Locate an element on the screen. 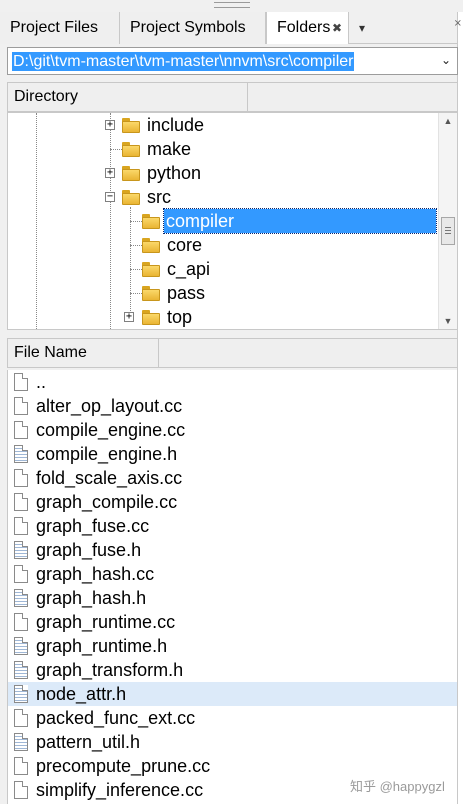  directory-header-label: Directory is located at coordinates (46, 96).